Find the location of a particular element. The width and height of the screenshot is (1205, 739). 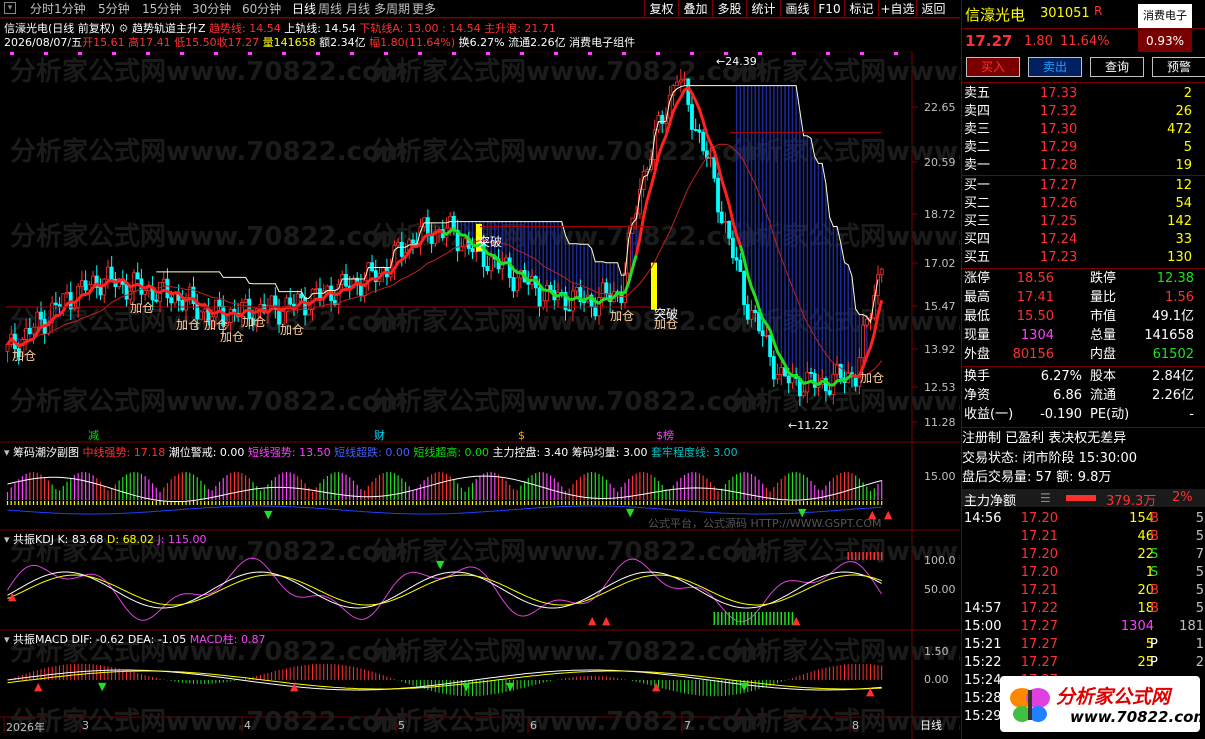

trade-button-2: 查询 is located at coordinates (1117, 67).